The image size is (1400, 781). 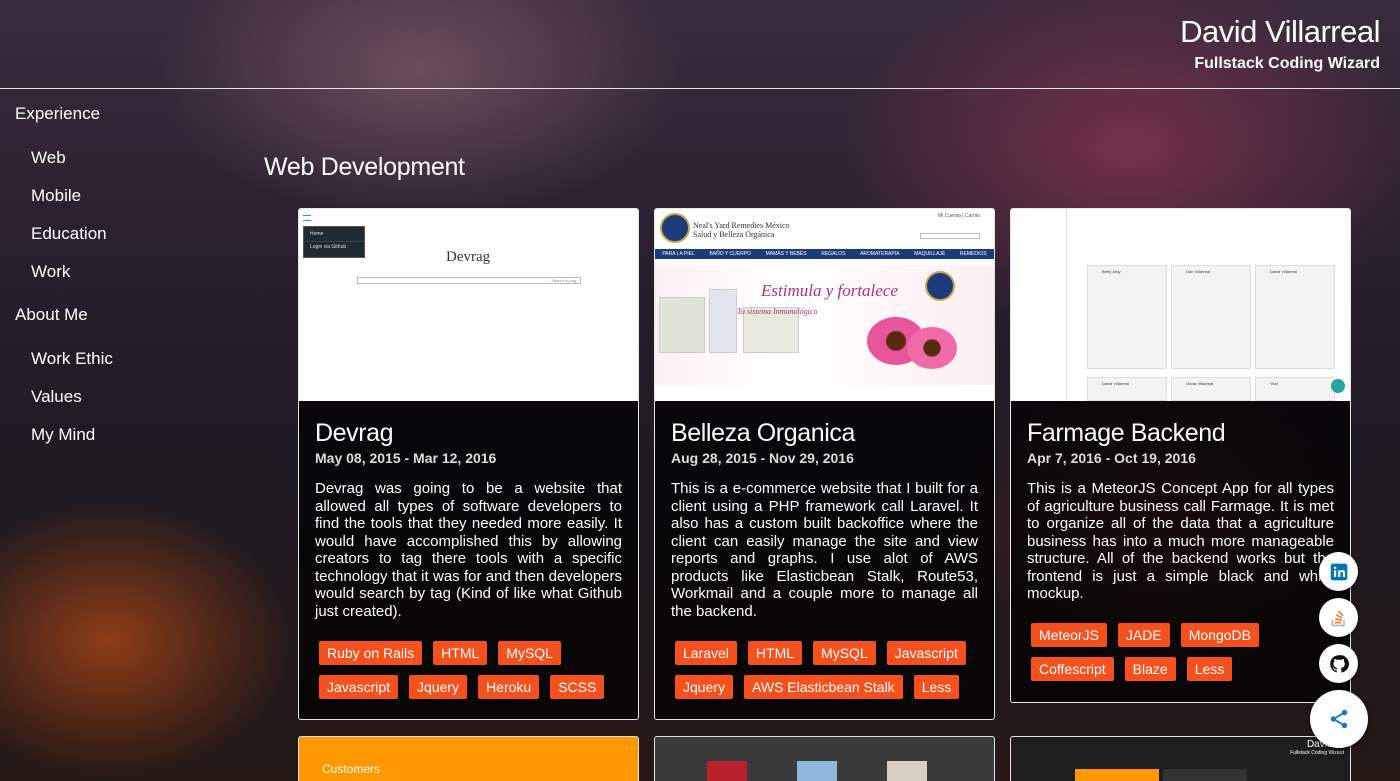 I want to click on preview-heading: Customers, so click(x=351, y=769).